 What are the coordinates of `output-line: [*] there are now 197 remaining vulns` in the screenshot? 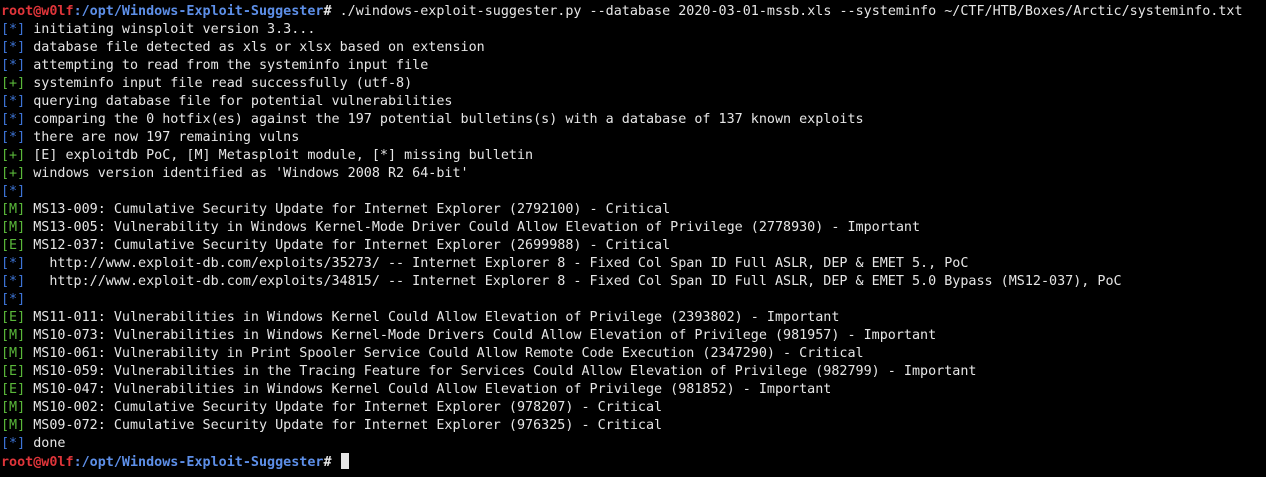 It's located at (622, 138).